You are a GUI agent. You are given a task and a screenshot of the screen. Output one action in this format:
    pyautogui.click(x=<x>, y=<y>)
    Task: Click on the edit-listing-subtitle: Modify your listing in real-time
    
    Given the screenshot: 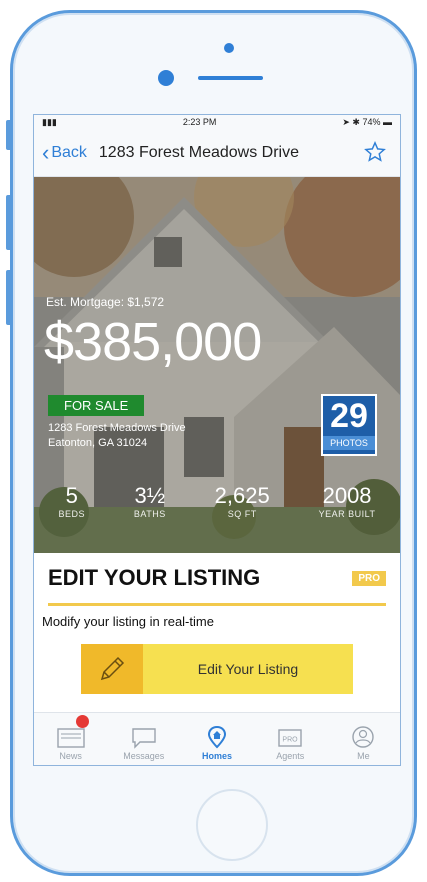 What is the action you would take?
    pyautogui.click(x=128, y=621)
    